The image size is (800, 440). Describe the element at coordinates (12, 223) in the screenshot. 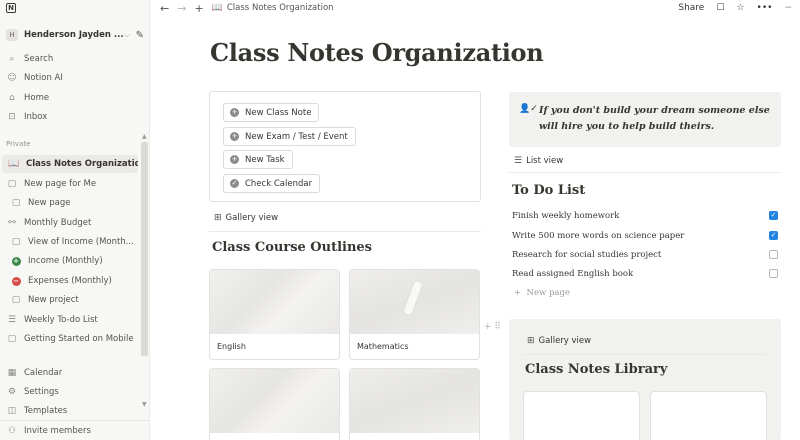

I see `coins-icon: ⚯` at that location.